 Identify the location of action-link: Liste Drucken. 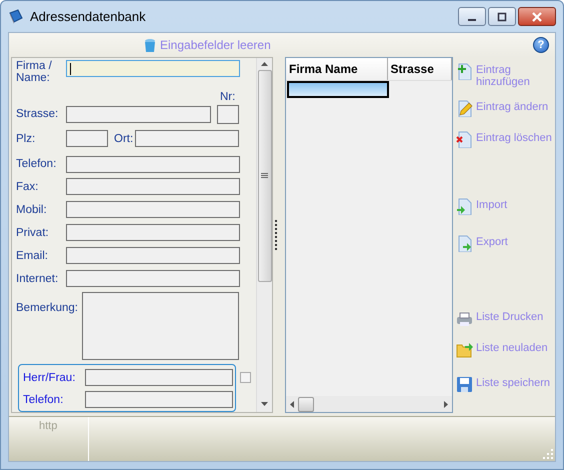
(505, 318).